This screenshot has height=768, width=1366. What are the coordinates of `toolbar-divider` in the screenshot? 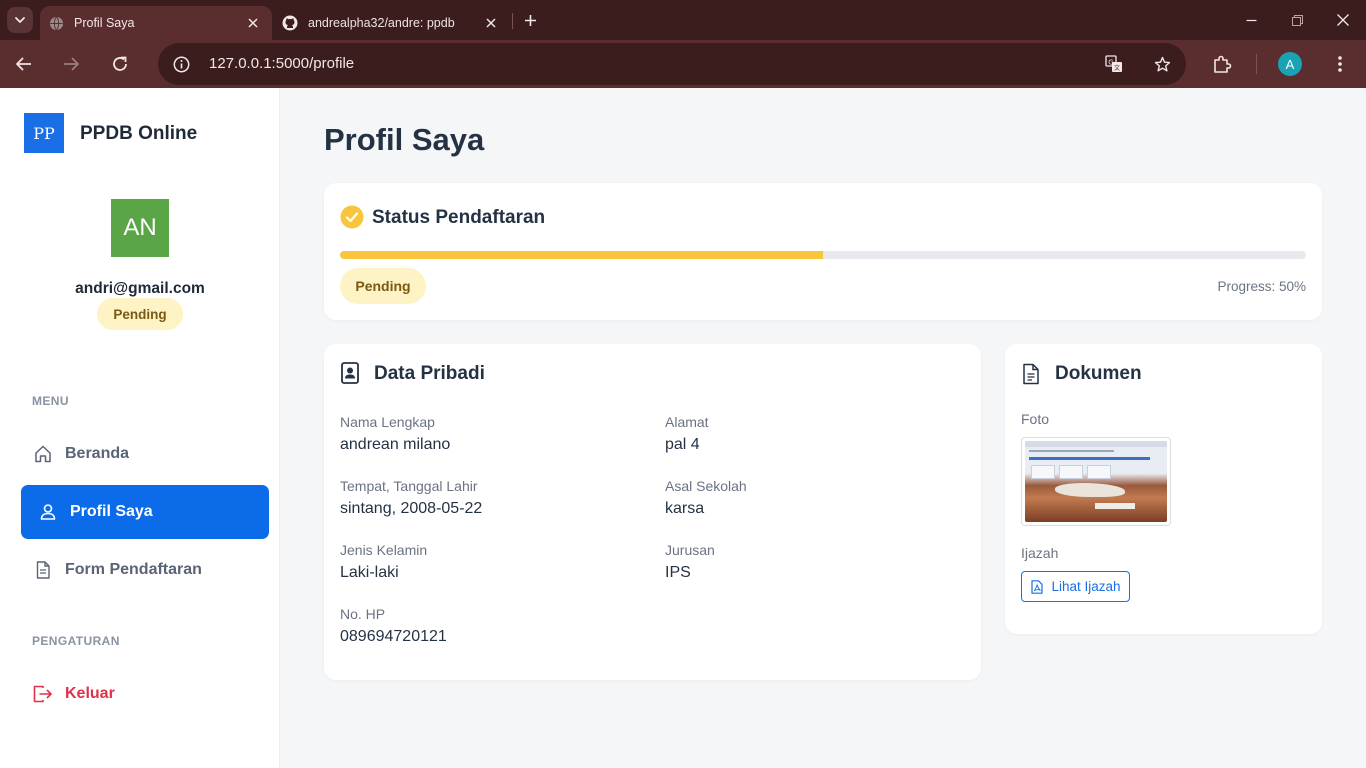 It's located at (1256, 64).